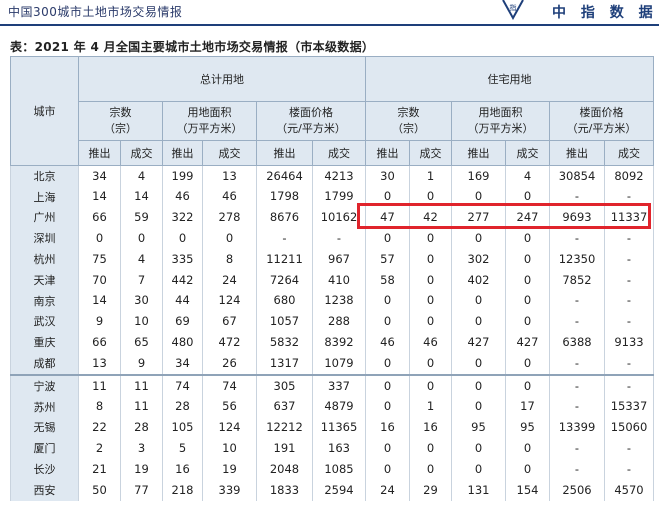 The height and width of the screenshot is (524, 659). What do you see at coordinates (44, 259) in the screenshot?
I see `city-name: 杭州` at bounding box center [44, 259].